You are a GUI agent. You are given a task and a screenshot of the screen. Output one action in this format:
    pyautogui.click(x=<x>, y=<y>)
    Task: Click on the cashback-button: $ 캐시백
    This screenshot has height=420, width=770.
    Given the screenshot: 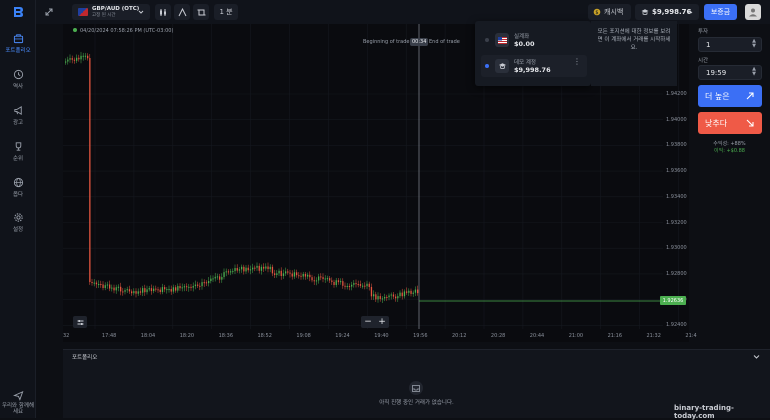 What is the action you would take?
    pyautogui.click(x=609, y=12)
    